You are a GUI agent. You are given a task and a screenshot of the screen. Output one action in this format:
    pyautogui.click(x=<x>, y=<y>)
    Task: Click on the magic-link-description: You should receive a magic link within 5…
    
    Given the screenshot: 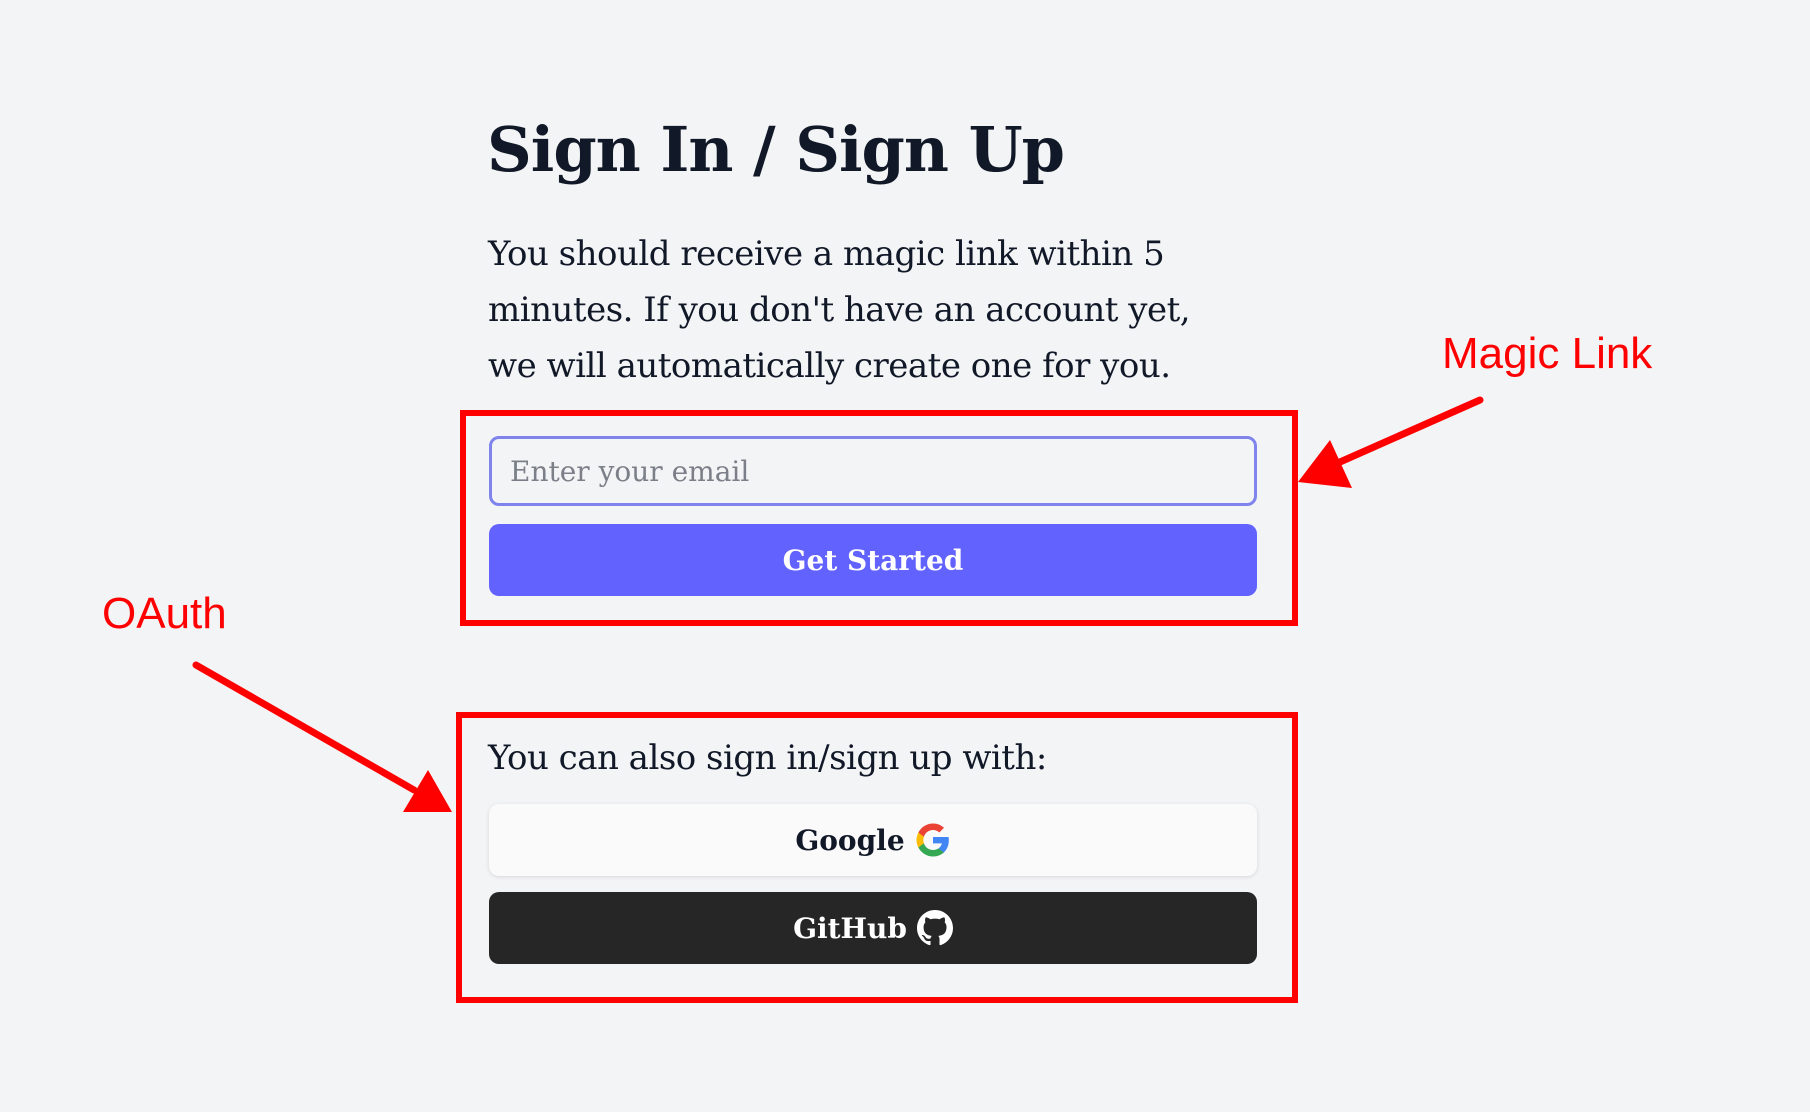 What is the action you would take?
    pyautogui.click(x=839, y=310)
    